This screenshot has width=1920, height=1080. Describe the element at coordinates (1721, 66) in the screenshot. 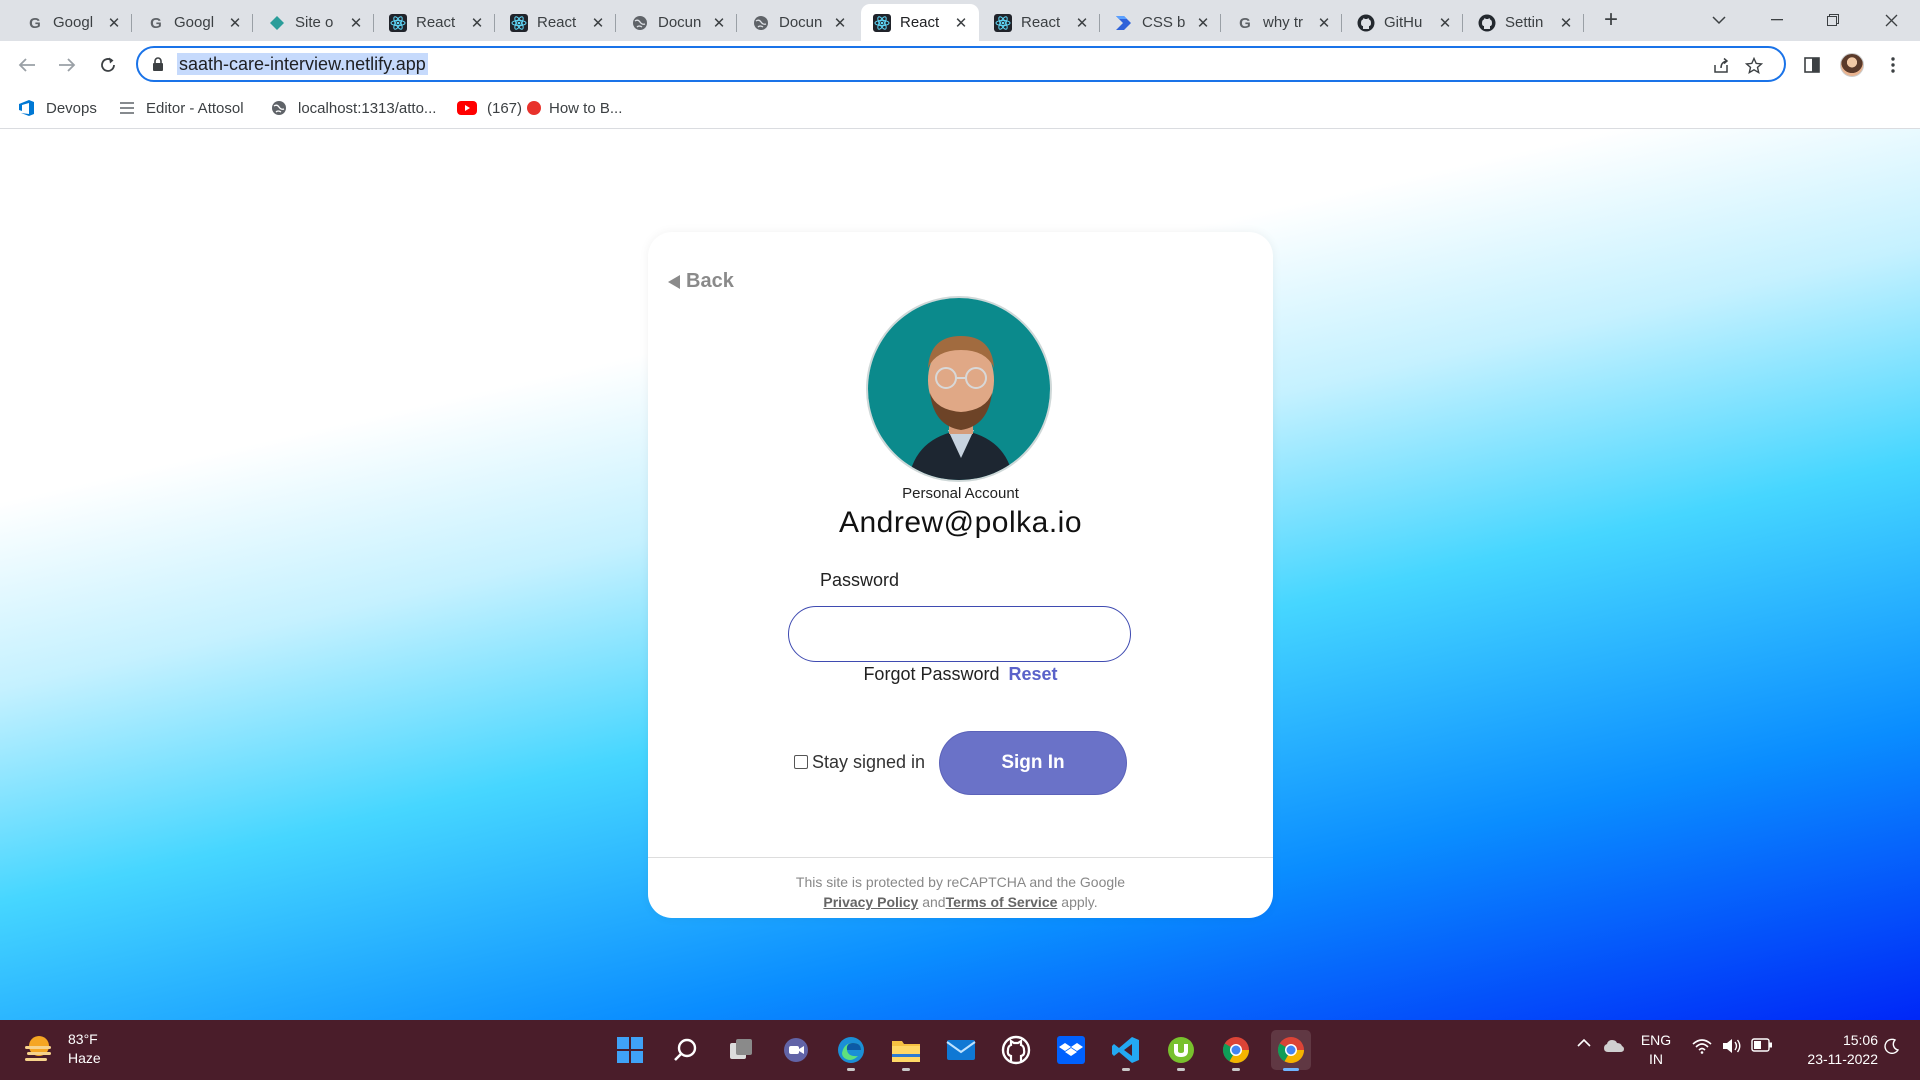

I see `share-icon` at that location.